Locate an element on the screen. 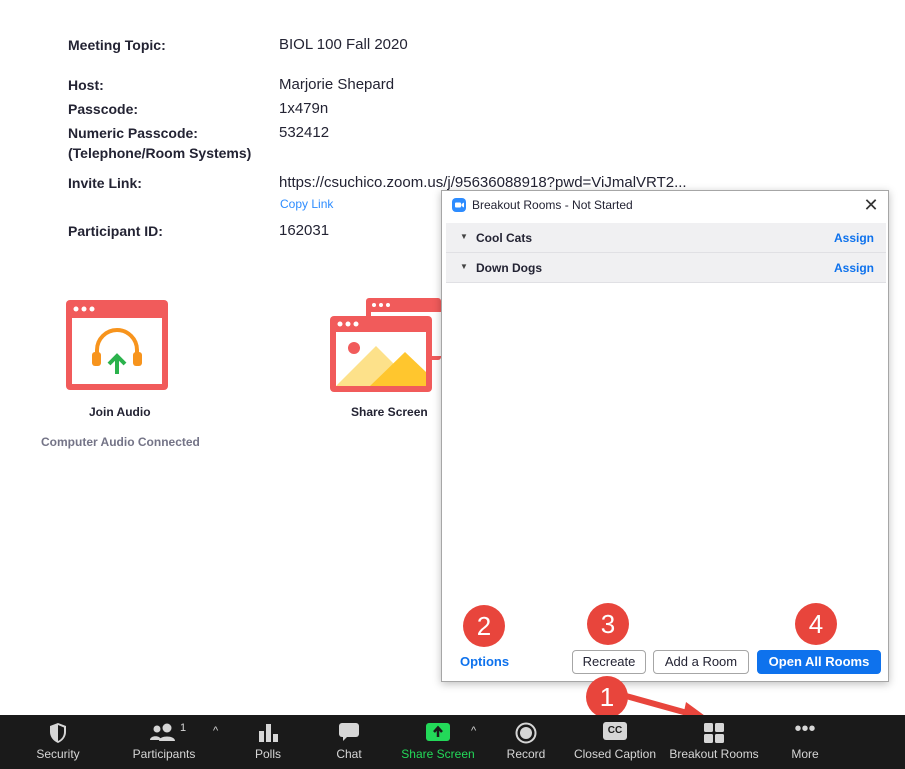  copy-link: Copy Link is located at coordinates (306, 204).